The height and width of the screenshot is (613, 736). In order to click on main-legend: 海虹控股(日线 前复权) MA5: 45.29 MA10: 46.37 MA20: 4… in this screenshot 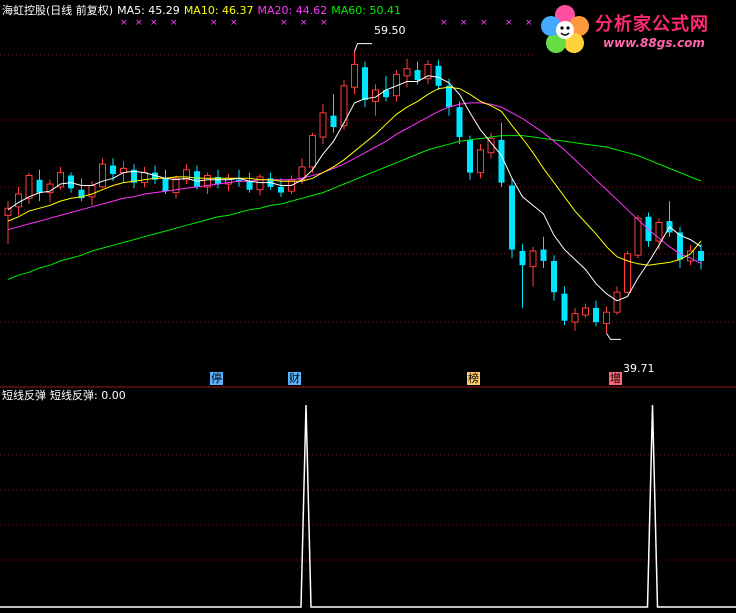, I will do `click(203, 10)`.